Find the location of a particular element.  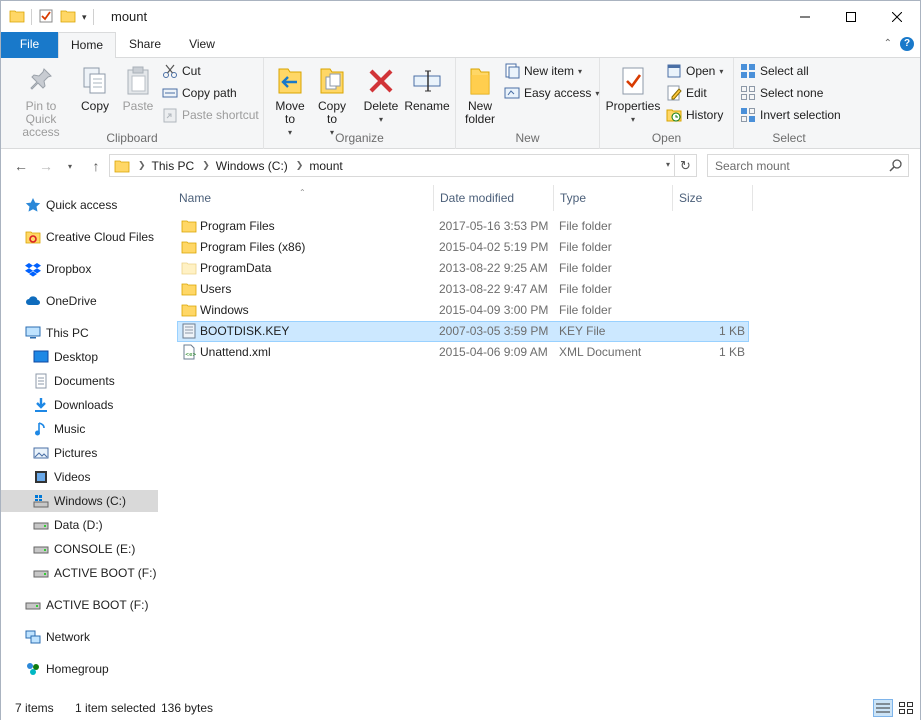

close-icon is located at coordinates (897, 16).